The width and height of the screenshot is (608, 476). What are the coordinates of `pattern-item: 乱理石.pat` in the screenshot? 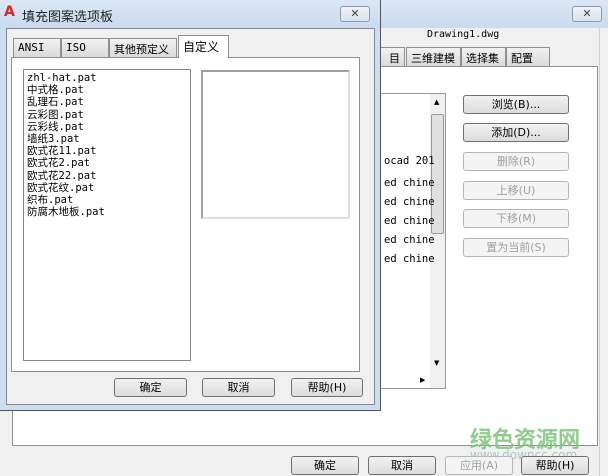 It's located at (107, 102).